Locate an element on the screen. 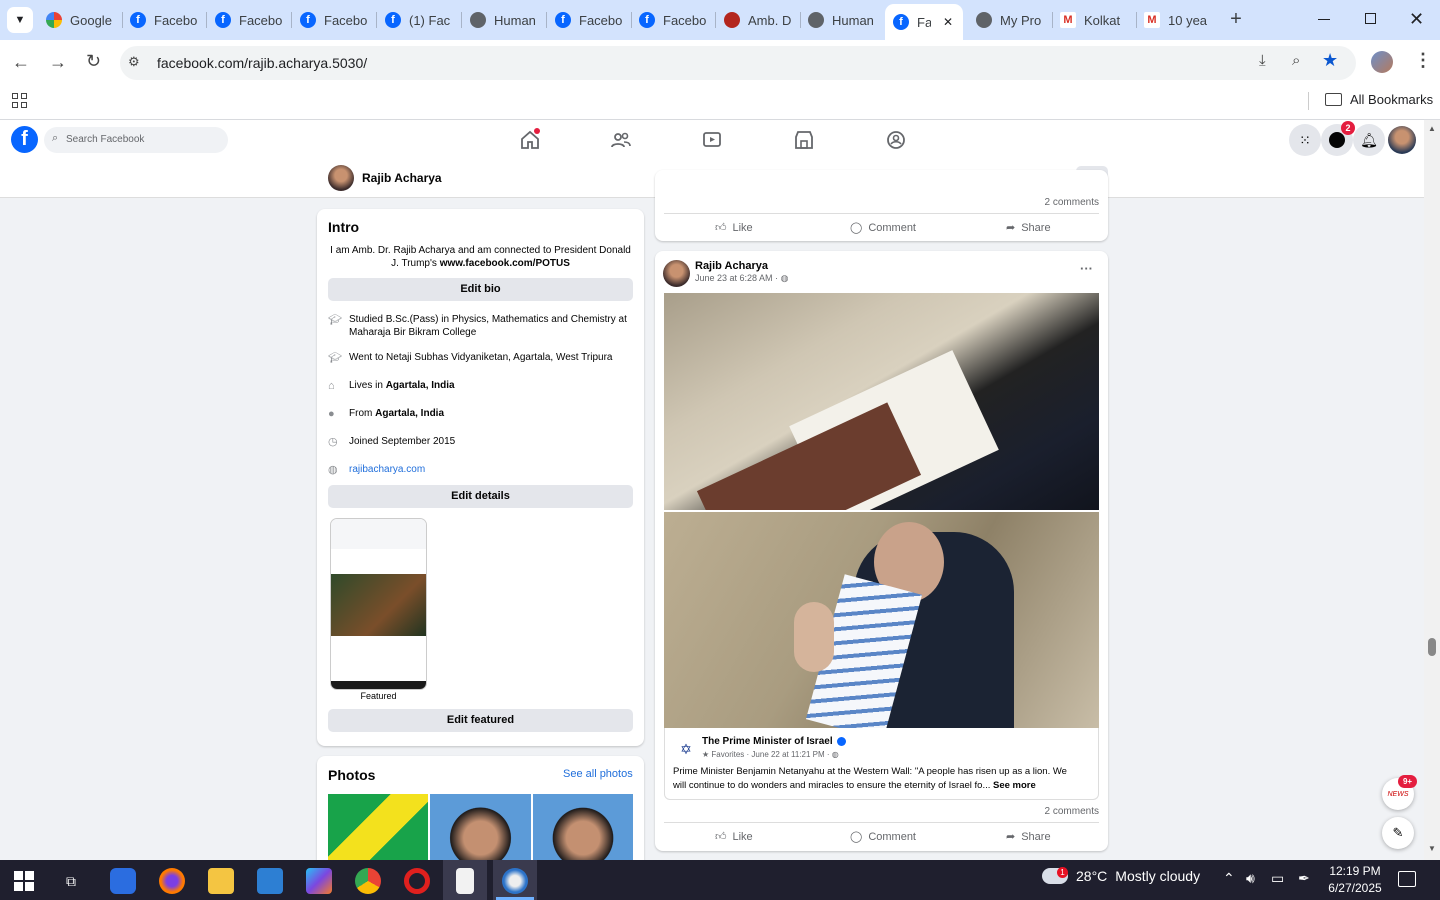 The height and width of the screenshot is (900, 1440). see-more-link: See more is located at coordinates (1014, 785).